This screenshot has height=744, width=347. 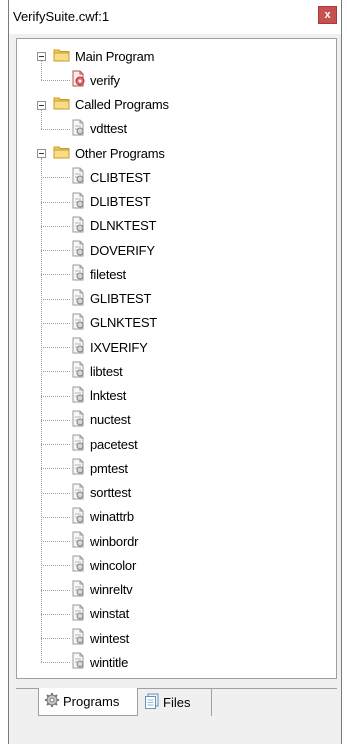 What do you see at coordinates (112, 517) in the screenshot?
I see `tree-item-label: winattrb` at bounding box center [112, 517].